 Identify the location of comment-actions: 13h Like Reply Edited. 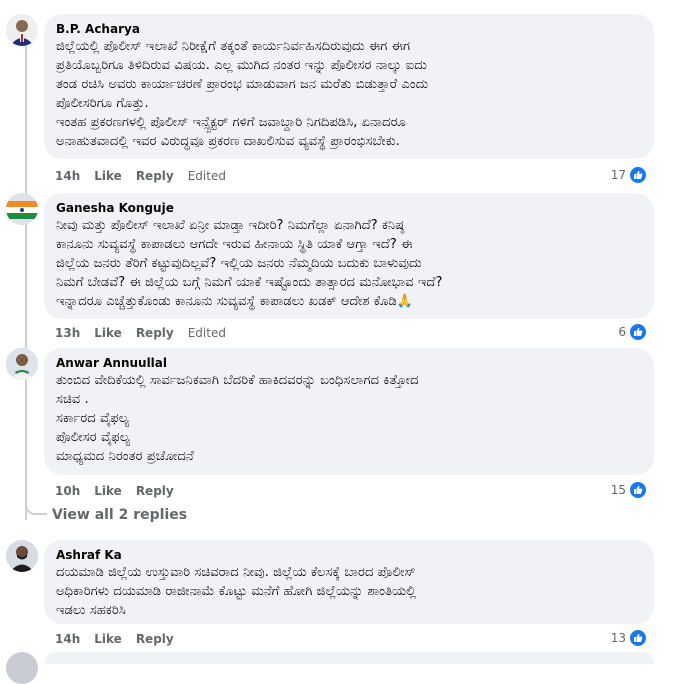
(147, 333).